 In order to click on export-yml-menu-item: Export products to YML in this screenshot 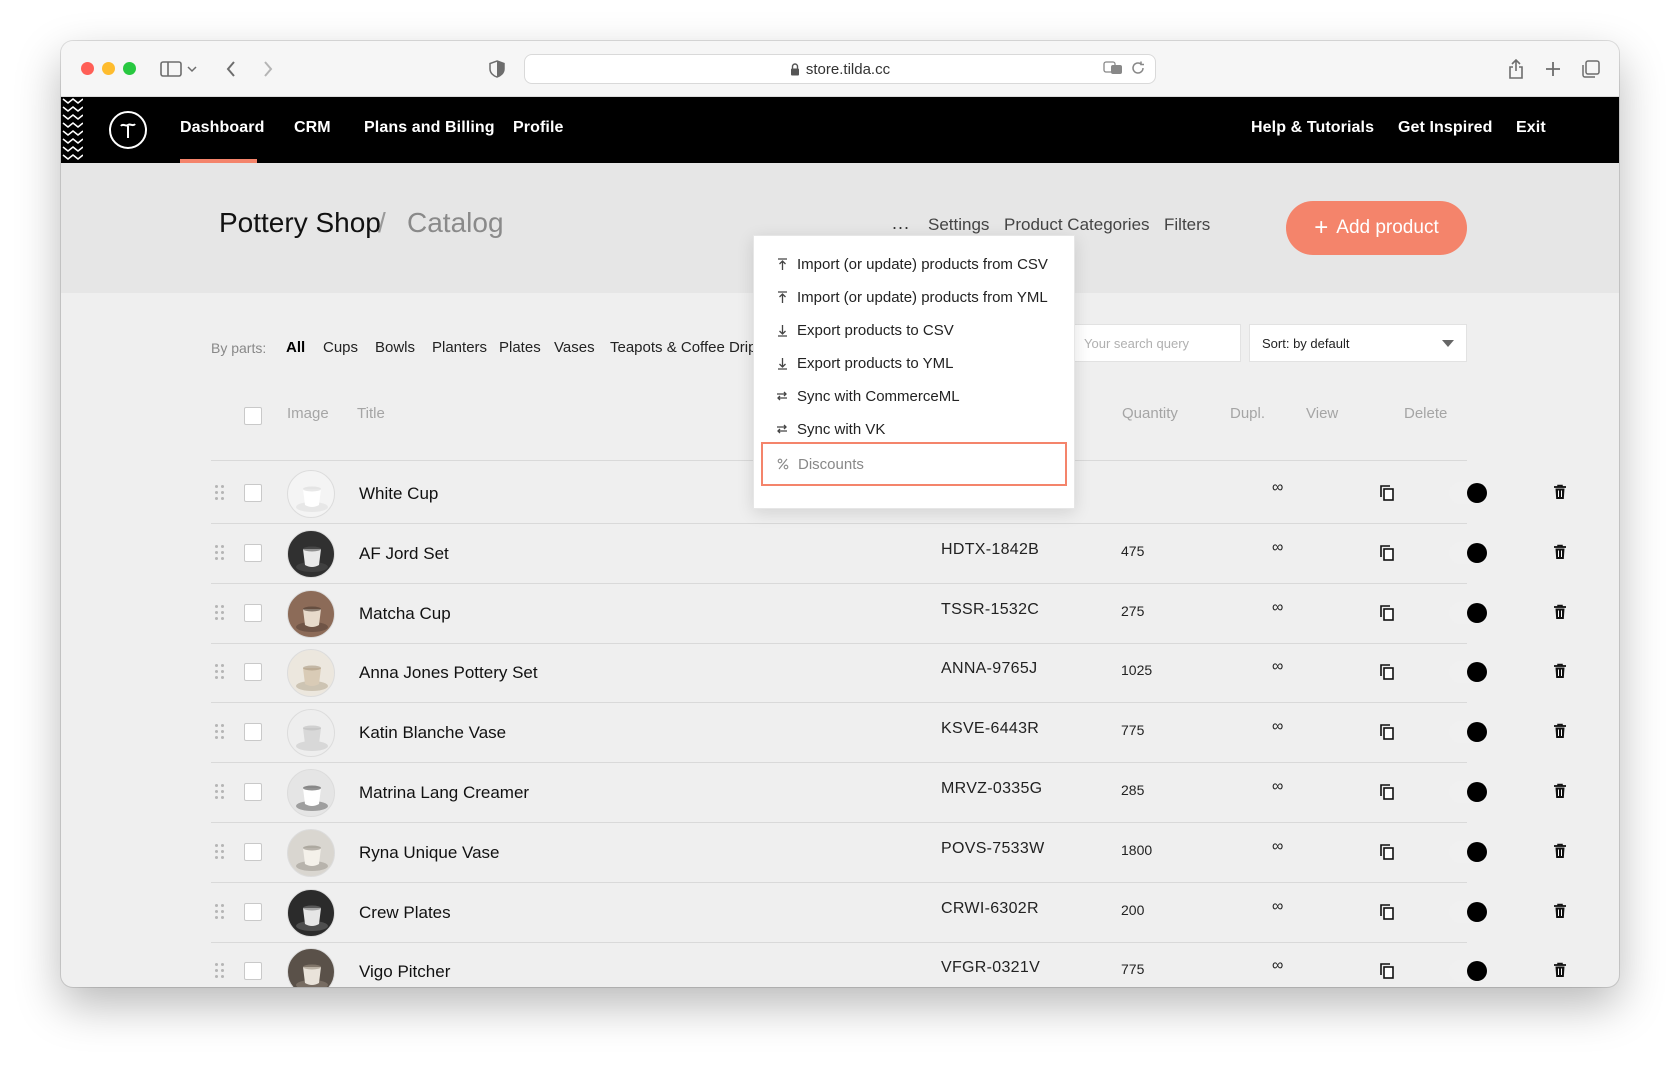, I will do `click(864, 363)`.